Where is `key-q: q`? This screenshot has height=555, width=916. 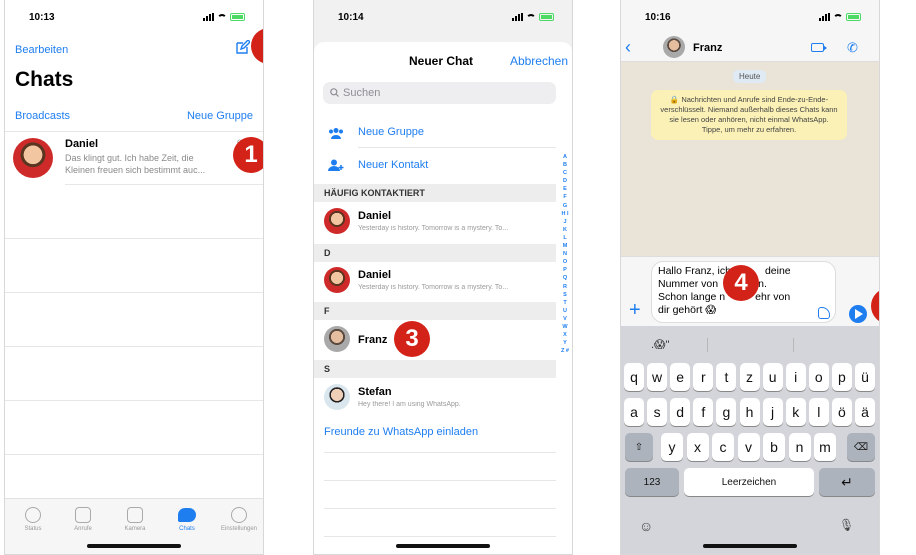
key-q: q is located at coordinates (634, 377).